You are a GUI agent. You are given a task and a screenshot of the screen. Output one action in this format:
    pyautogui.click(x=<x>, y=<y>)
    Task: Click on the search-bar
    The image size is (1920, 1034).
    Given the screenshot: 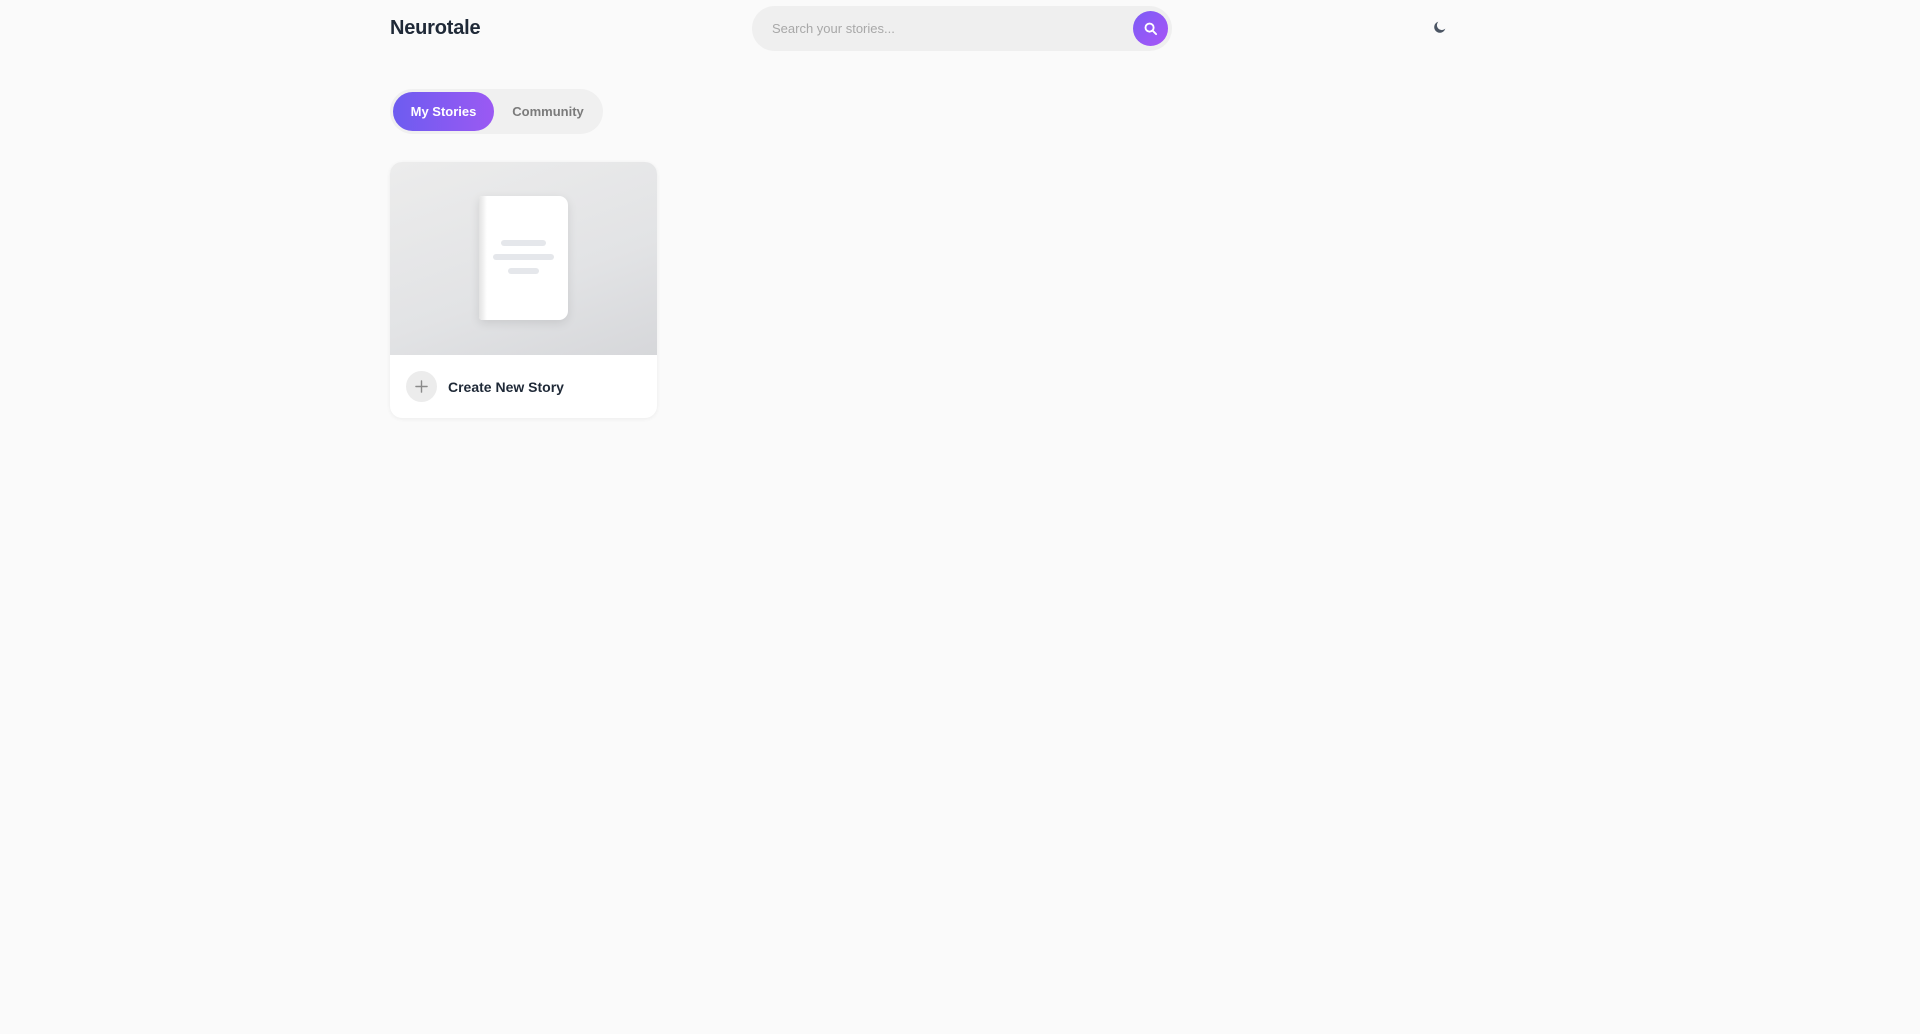 What is the action you would take?
    pyautogui.click(x=962, y=28)
    